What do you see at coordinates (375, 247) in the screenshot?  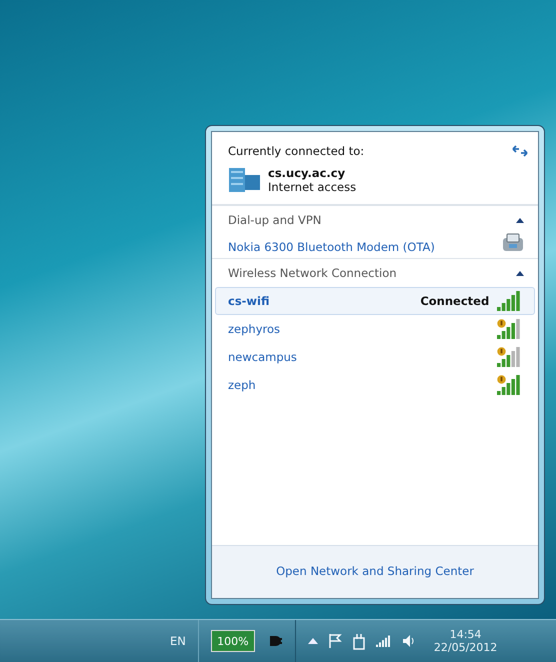 I see `connection-item: Nokia 6300 Bluetooth Modem (OTA)` at bounding box center [375, 247].